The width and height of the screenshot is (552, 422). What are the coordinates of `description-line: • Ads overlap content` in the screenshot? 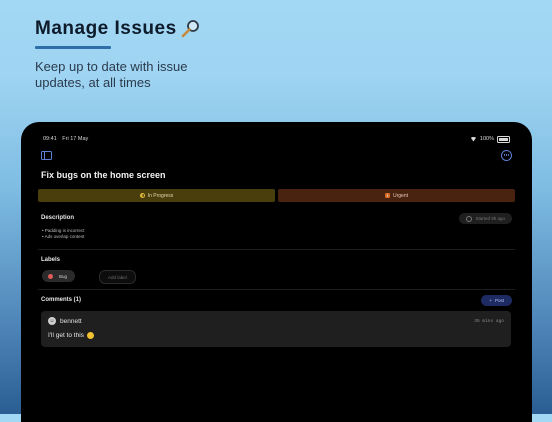 It's located at (63, 236).